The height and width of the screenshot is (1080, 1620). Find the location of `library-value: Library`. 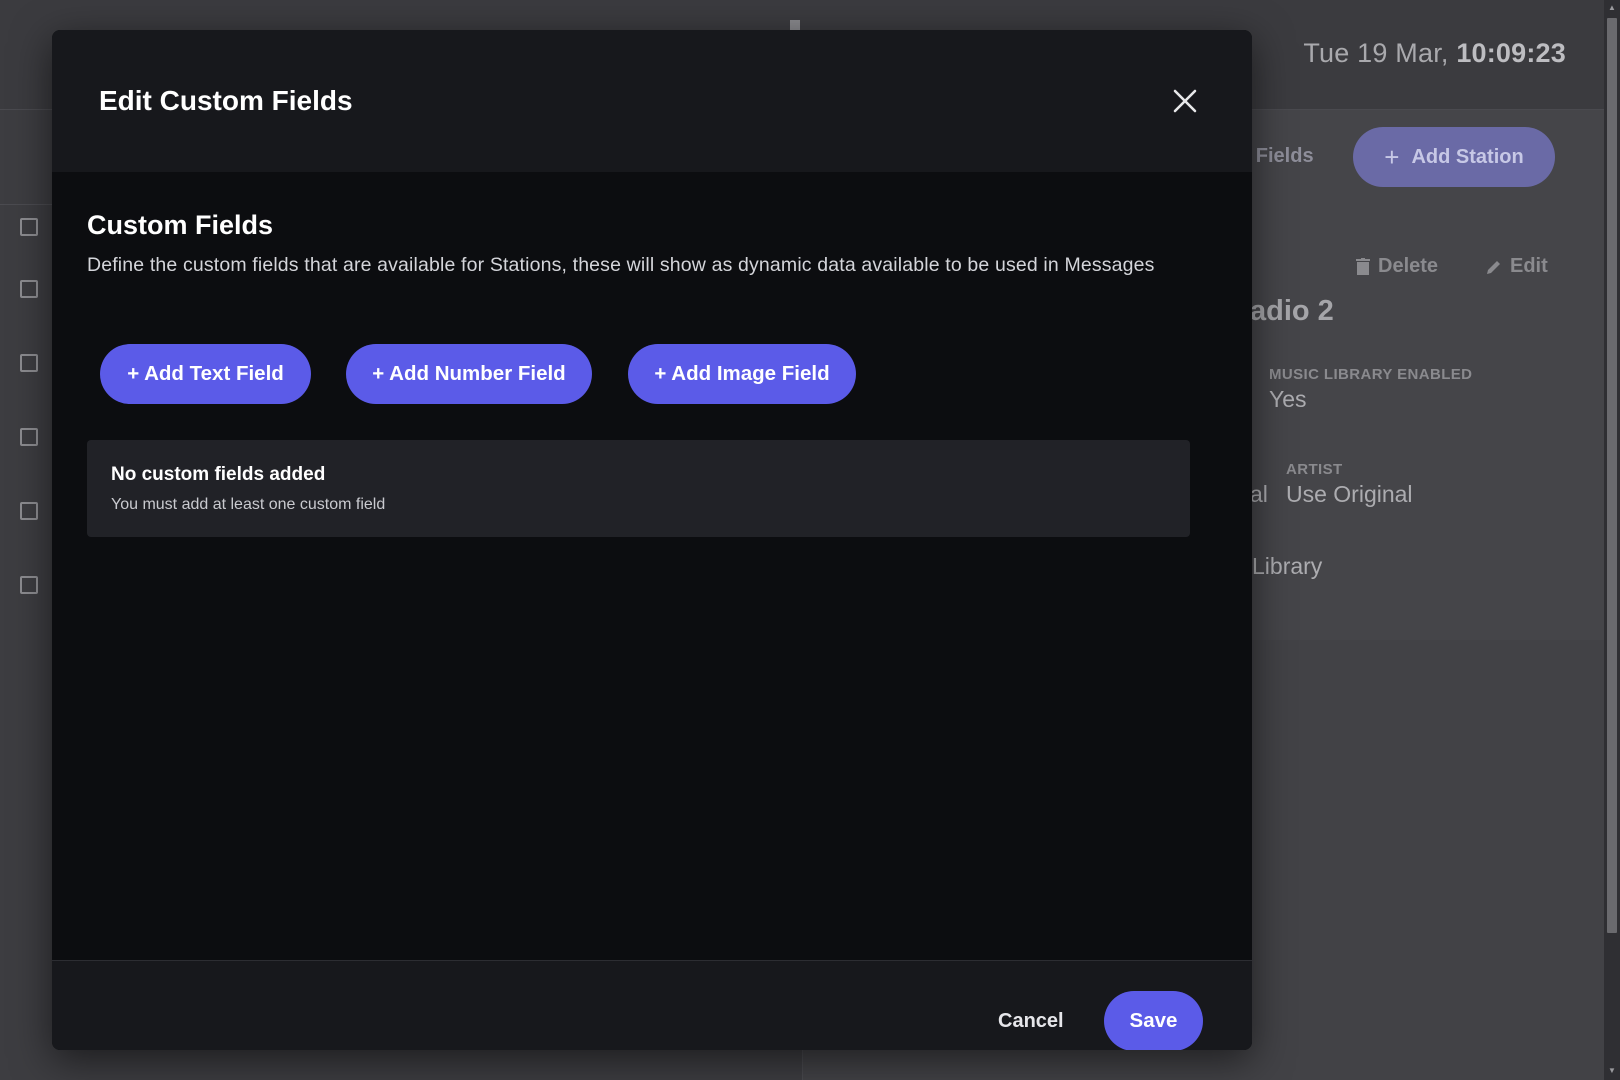

library-value: Library is located at coordinates (1287, 566).